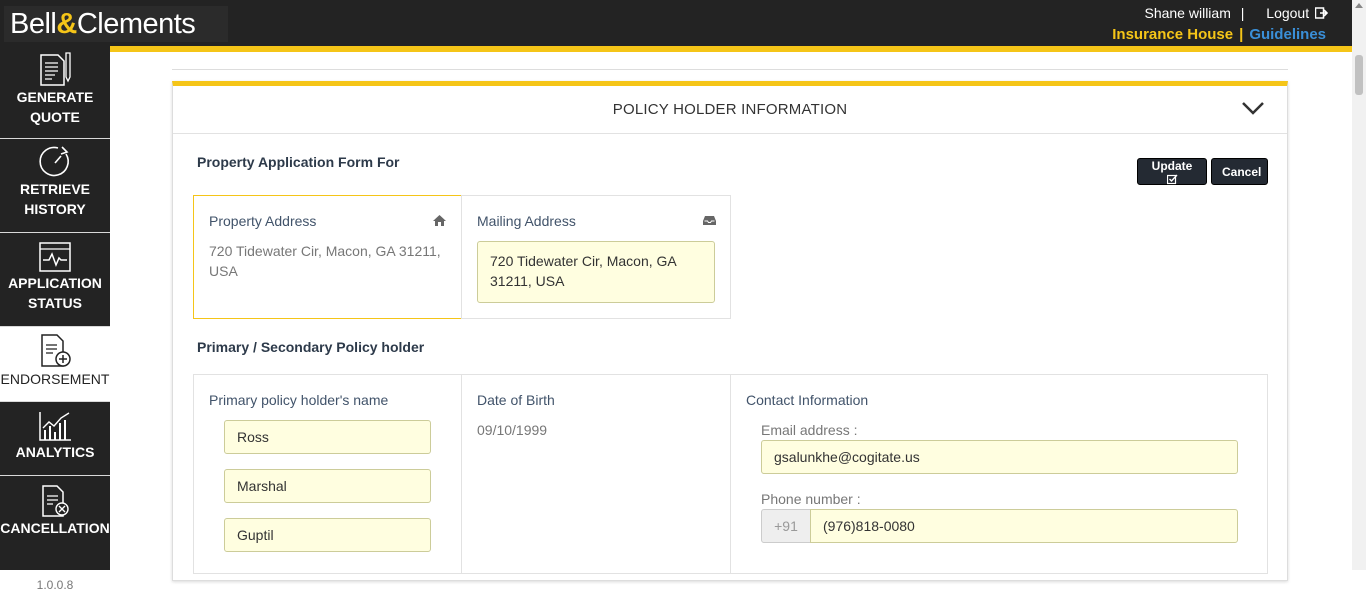 Image resolution: width=1366 pixels, height=592 pixels. What do you see at coordinates (56, 350) in the screenshot?
I see `document-add-icon` at bounding box center [56, 350].